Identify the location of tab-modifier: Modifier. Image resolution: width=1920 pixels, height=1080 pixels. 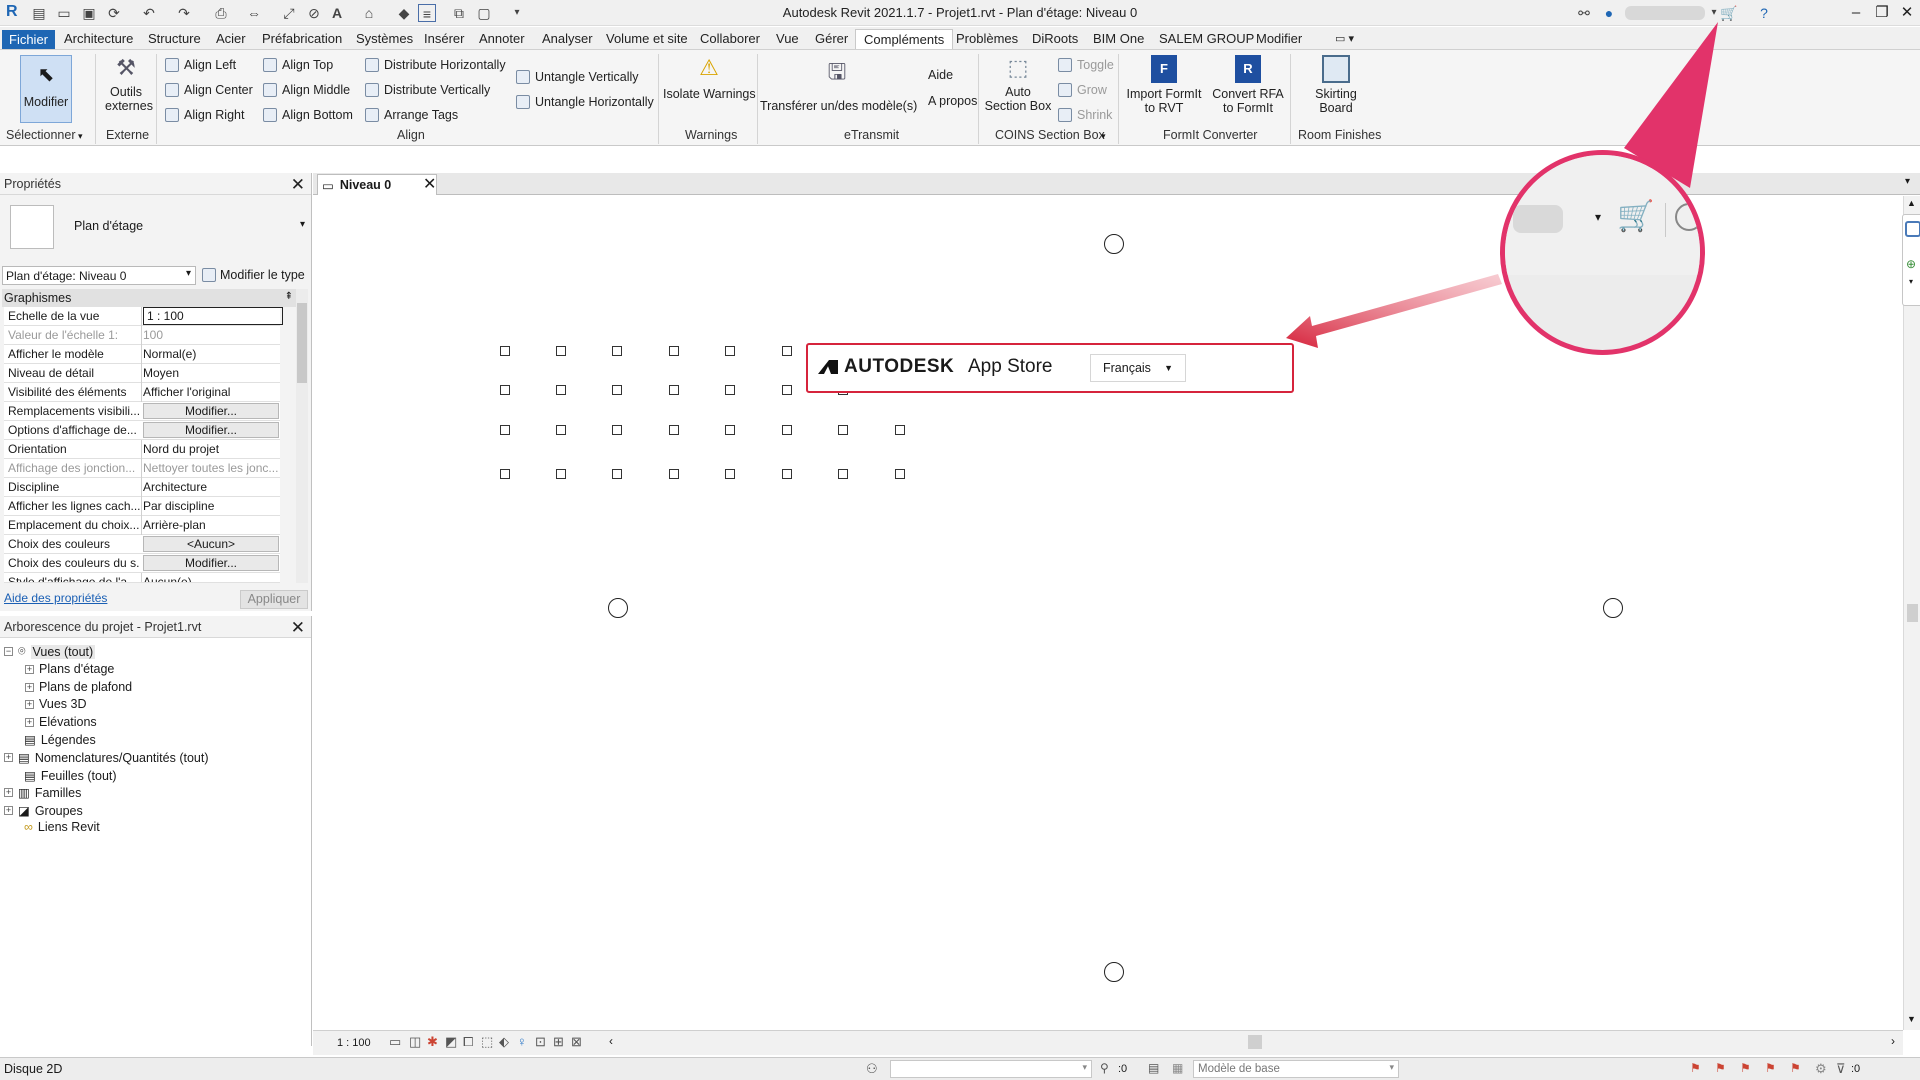
(1279, 39).